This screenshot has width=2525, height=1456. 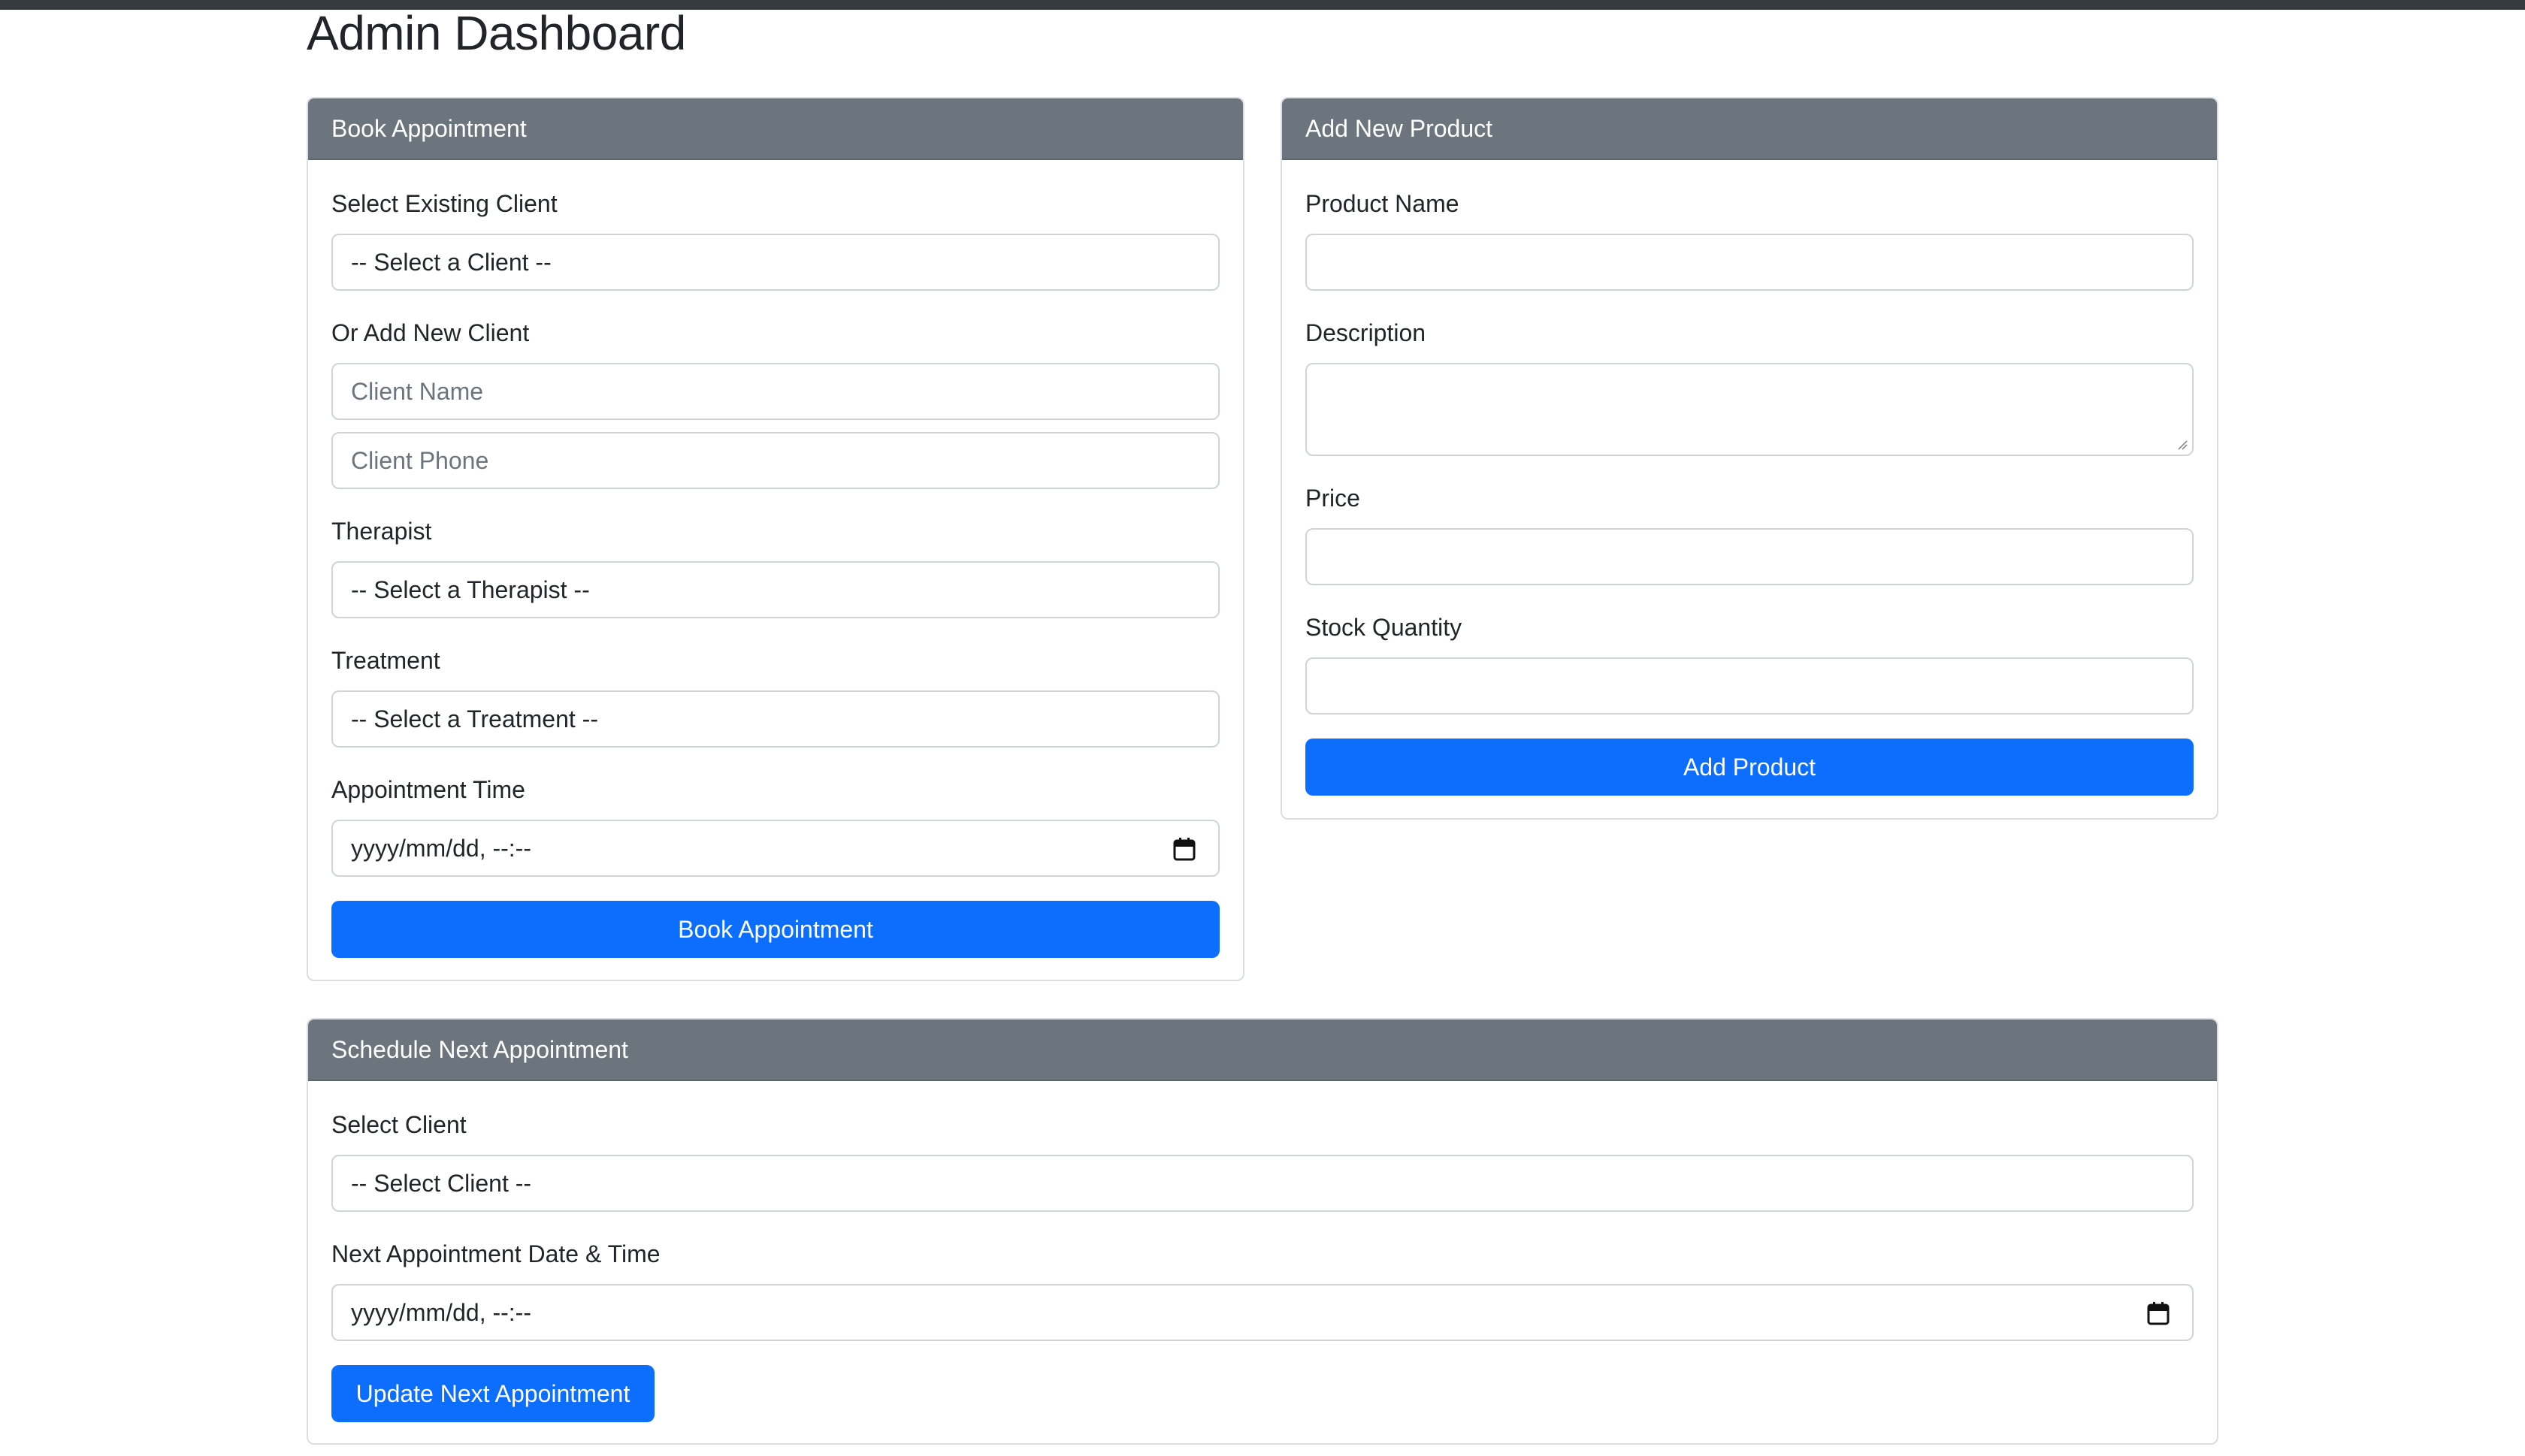 I want to click on product-name-input, so click(x=1750, y=262).